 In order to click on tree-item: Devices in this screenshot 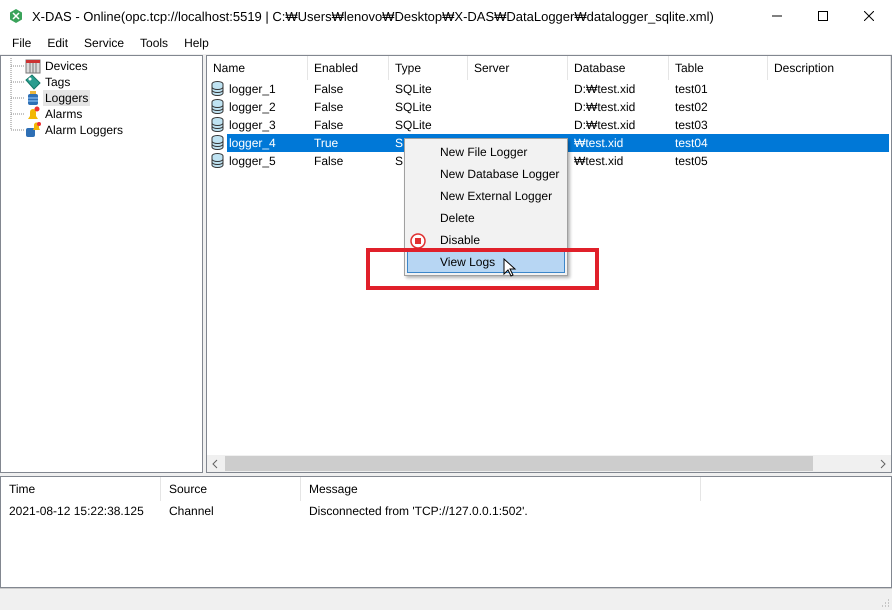, I will do `click(66, 66)`.